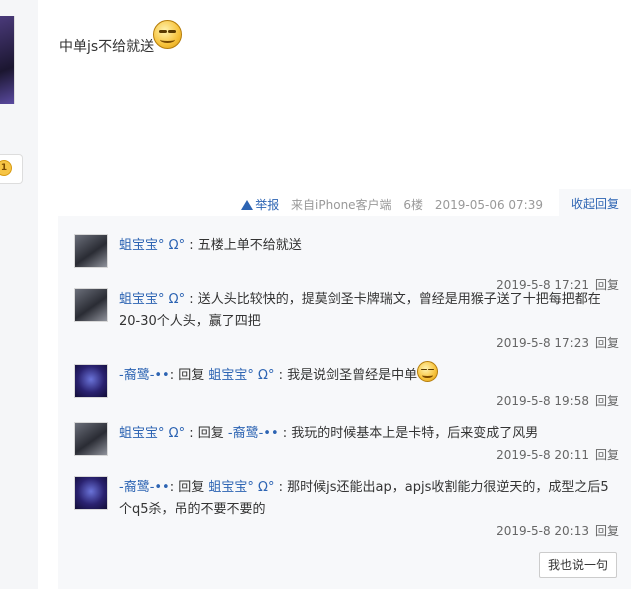 This screenshot has width=631, height=589. I want to click on reply-meta: 2019-5-8 20:11 回复, so click(557, 454).